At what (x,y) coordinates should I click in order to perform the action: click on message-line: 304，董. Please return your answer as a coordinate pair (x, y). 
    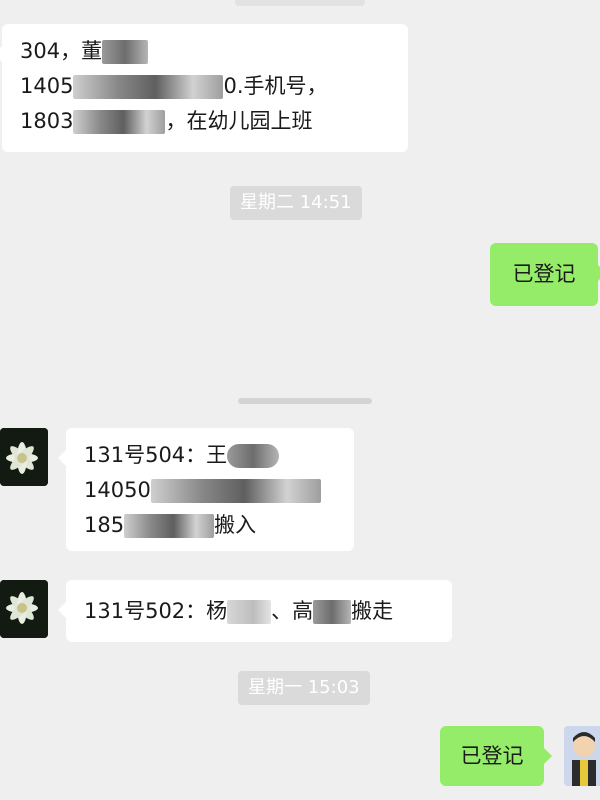
    Looking at the image, I should click on (205, 51).